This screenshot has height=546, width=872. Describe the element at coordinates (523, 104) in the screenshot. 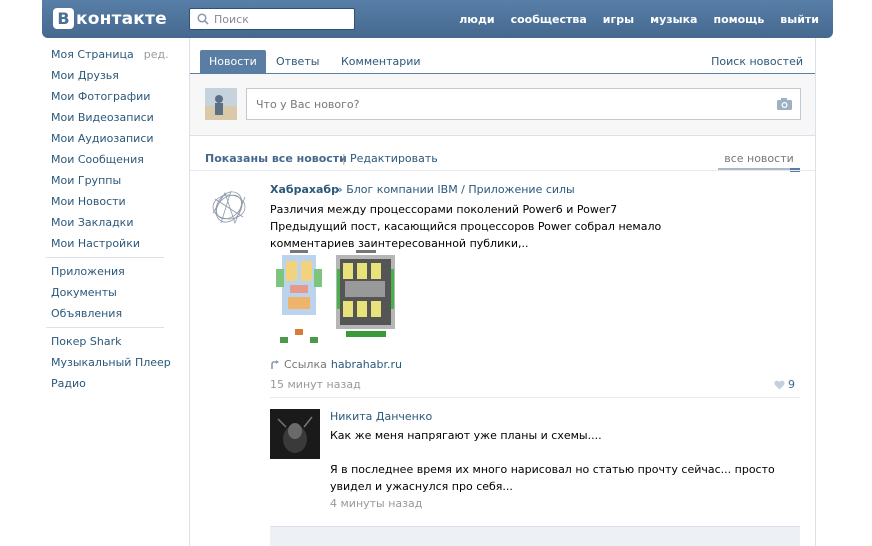

I see `status-input: Что у Вас нового?` at that location.